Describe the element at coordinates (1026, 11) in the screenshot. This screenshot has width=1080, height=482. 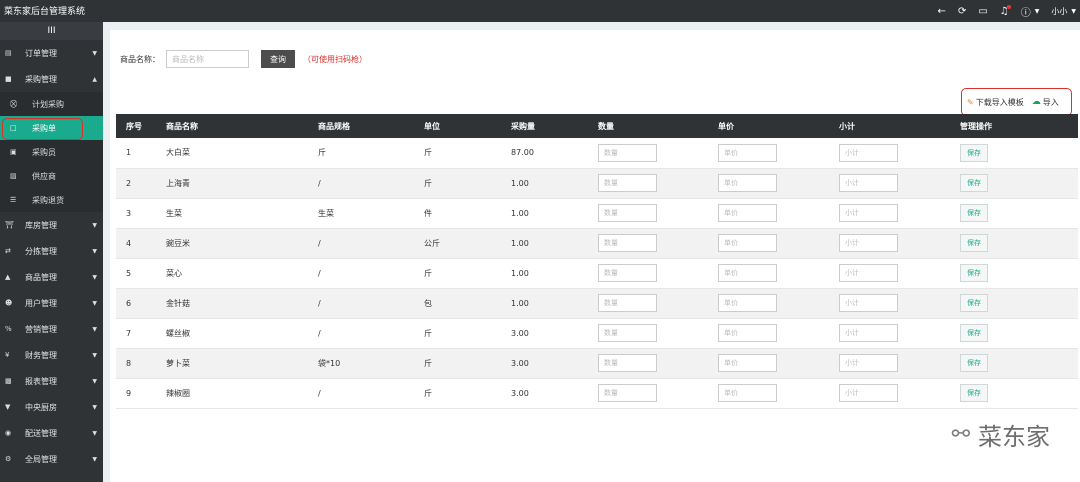
I see `info-icon: ⓘ` at that location.